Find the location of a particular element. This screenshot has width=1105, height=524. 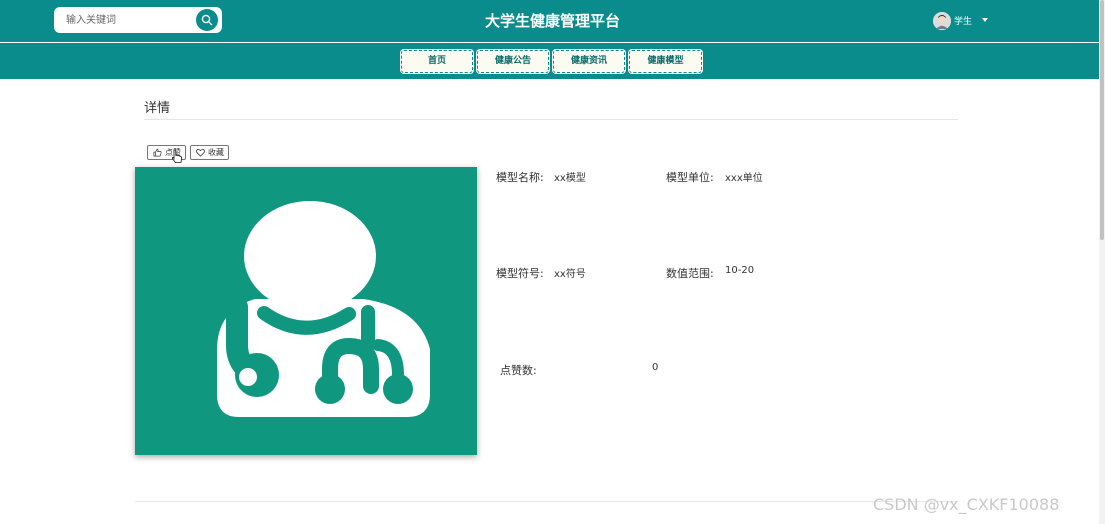

field-label-model-name: 模型名称: is located at coordinates (520, 177).